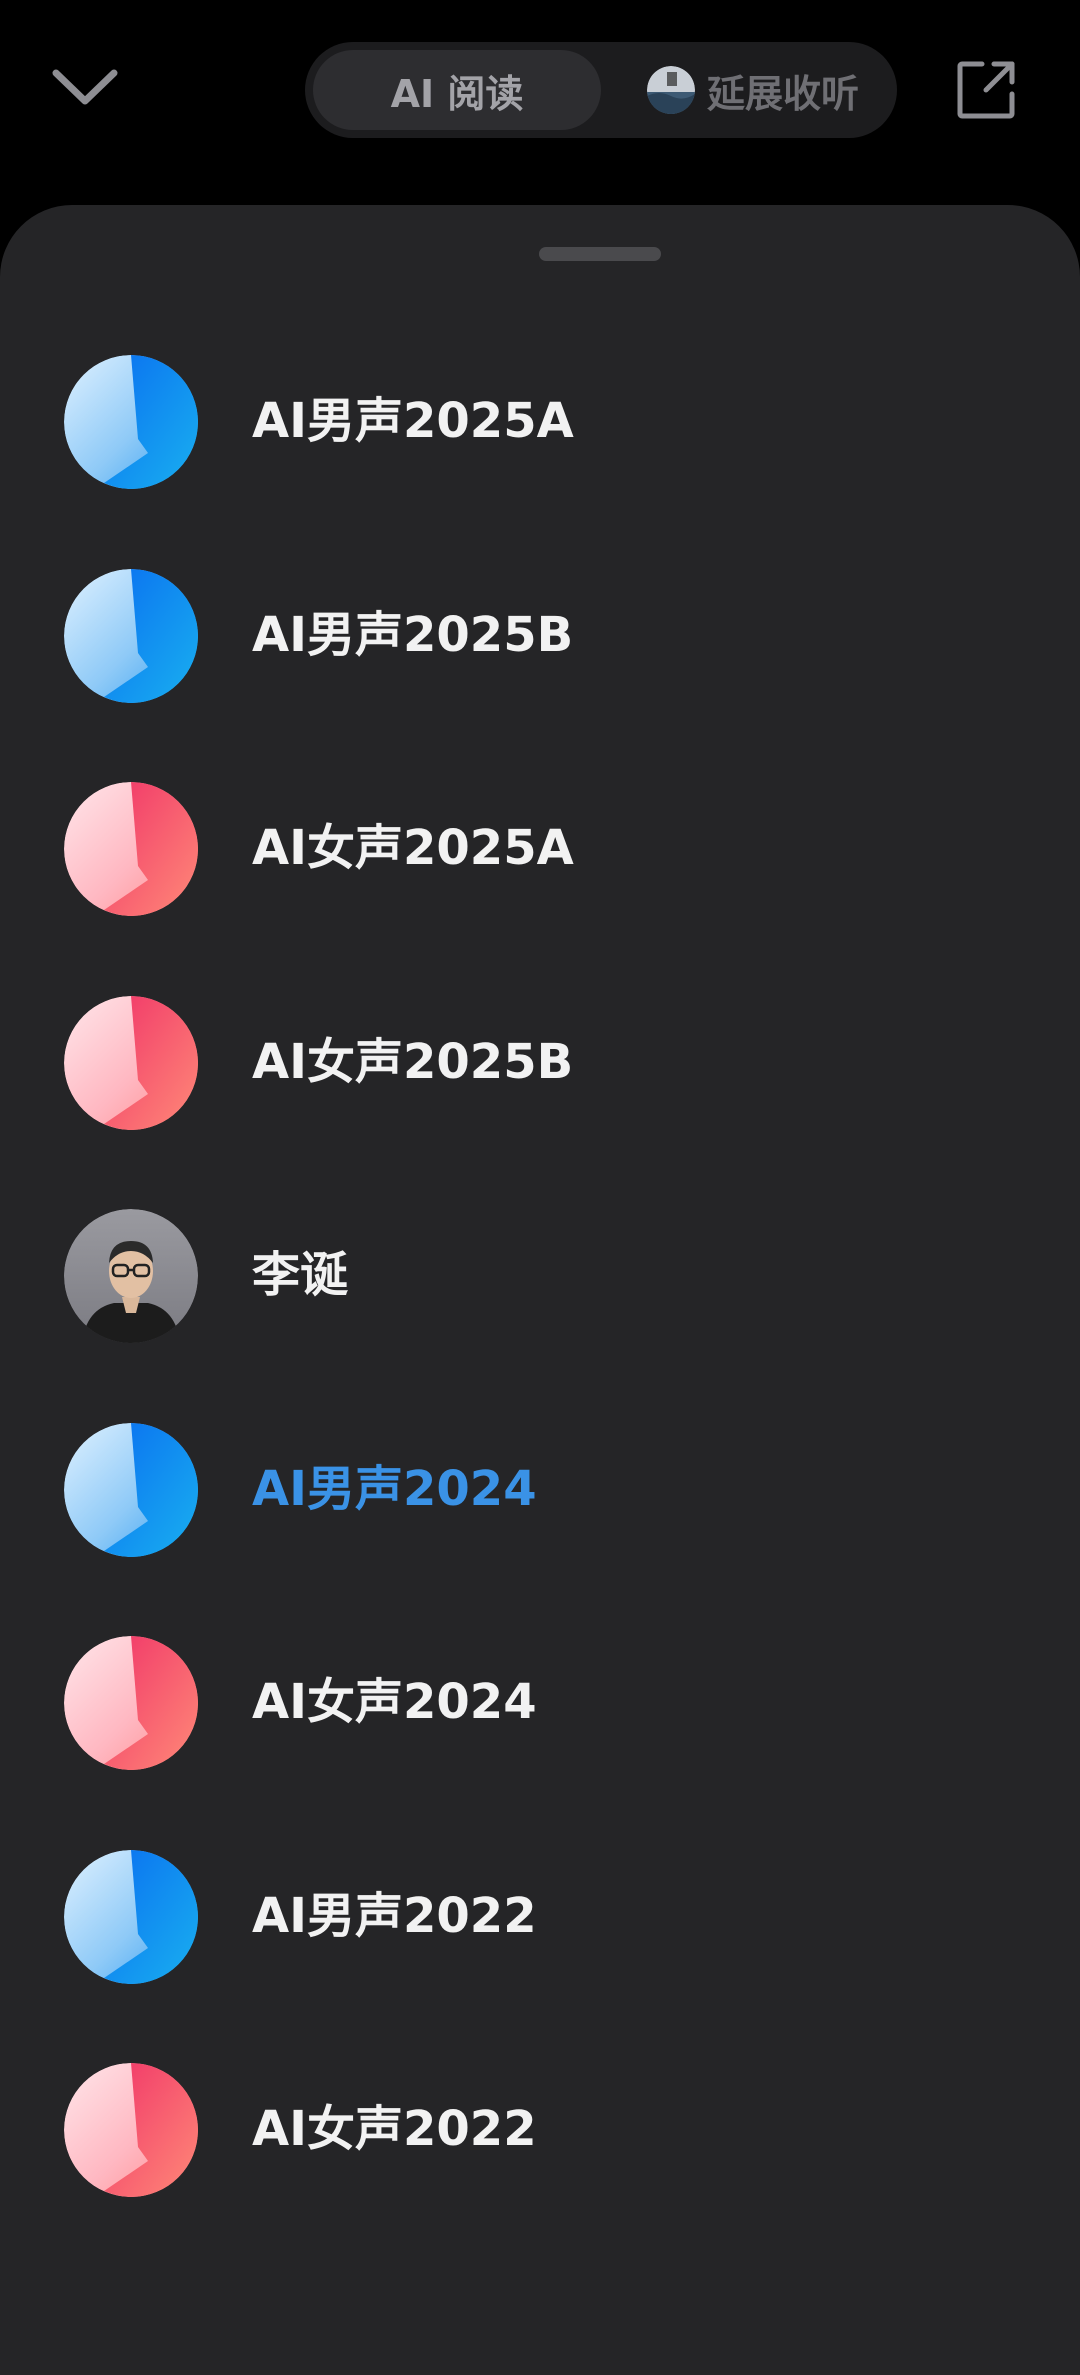  Describe the element at coordinates (394, 1488) in the screenshot. I see `voice-label-selected: AI男声2024` at that location.